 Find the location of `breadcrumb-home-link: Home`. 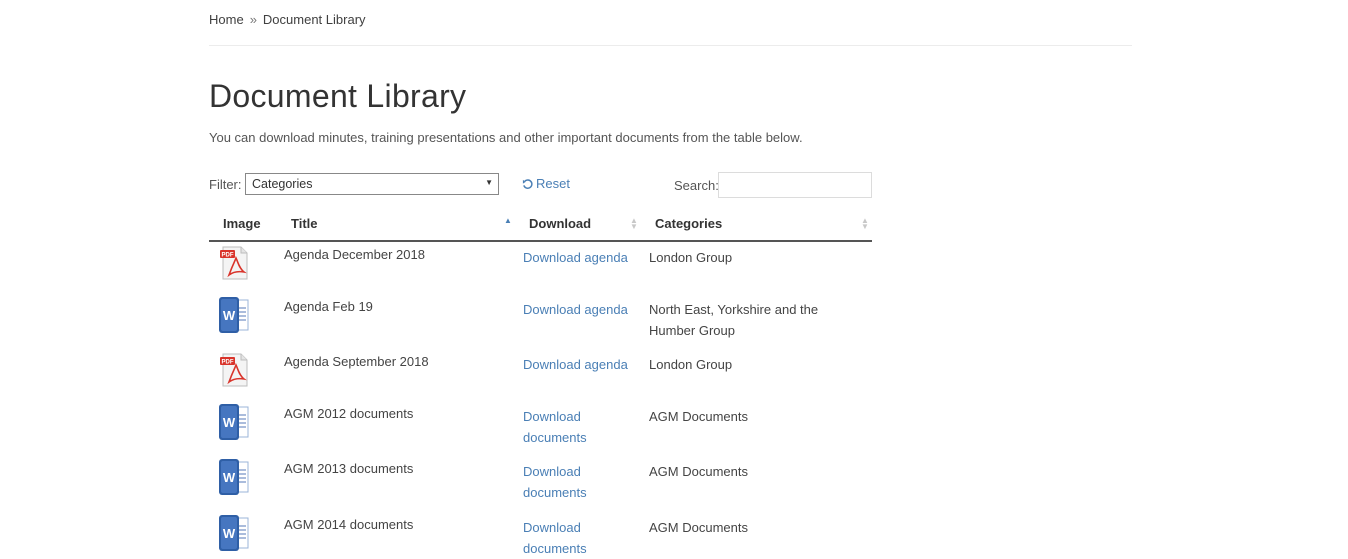

breadcrumb-home-link: Home is located at coordinates (226, 19).